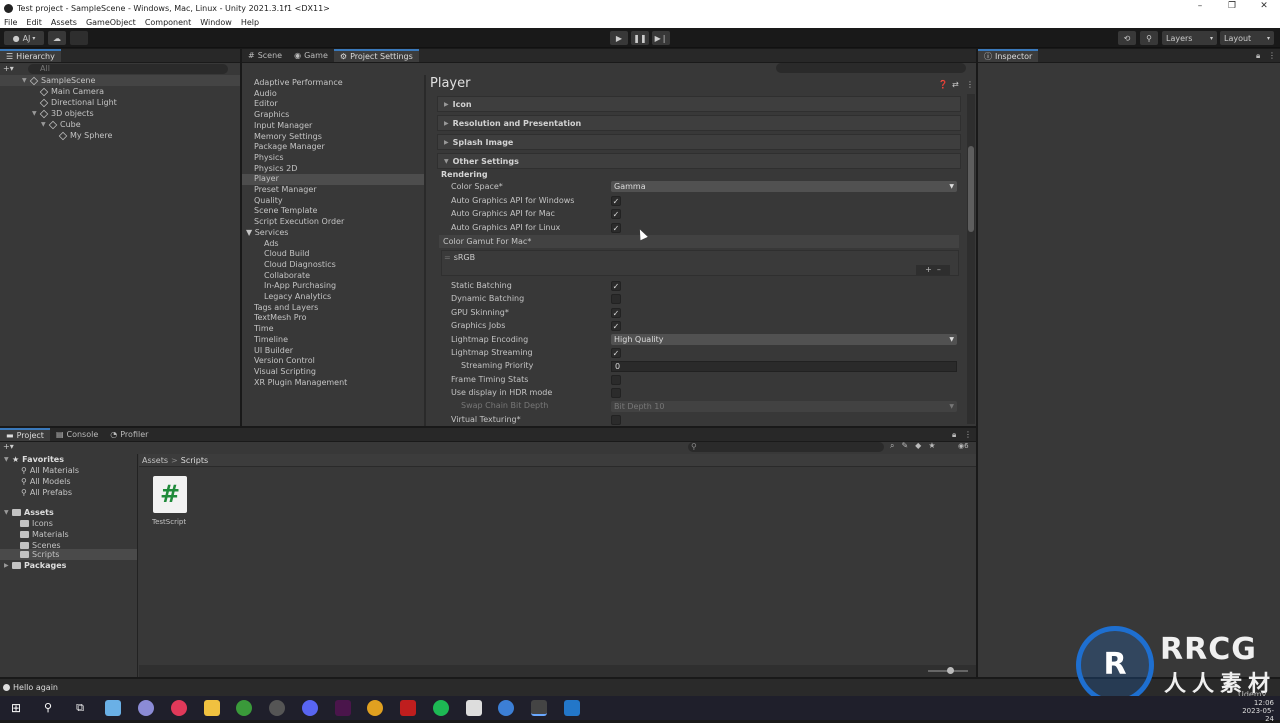  Describe the element at coordinates (376, 55) in the screenshot. I see `tab-project-settings: ⚙ Project Settings` at that location.